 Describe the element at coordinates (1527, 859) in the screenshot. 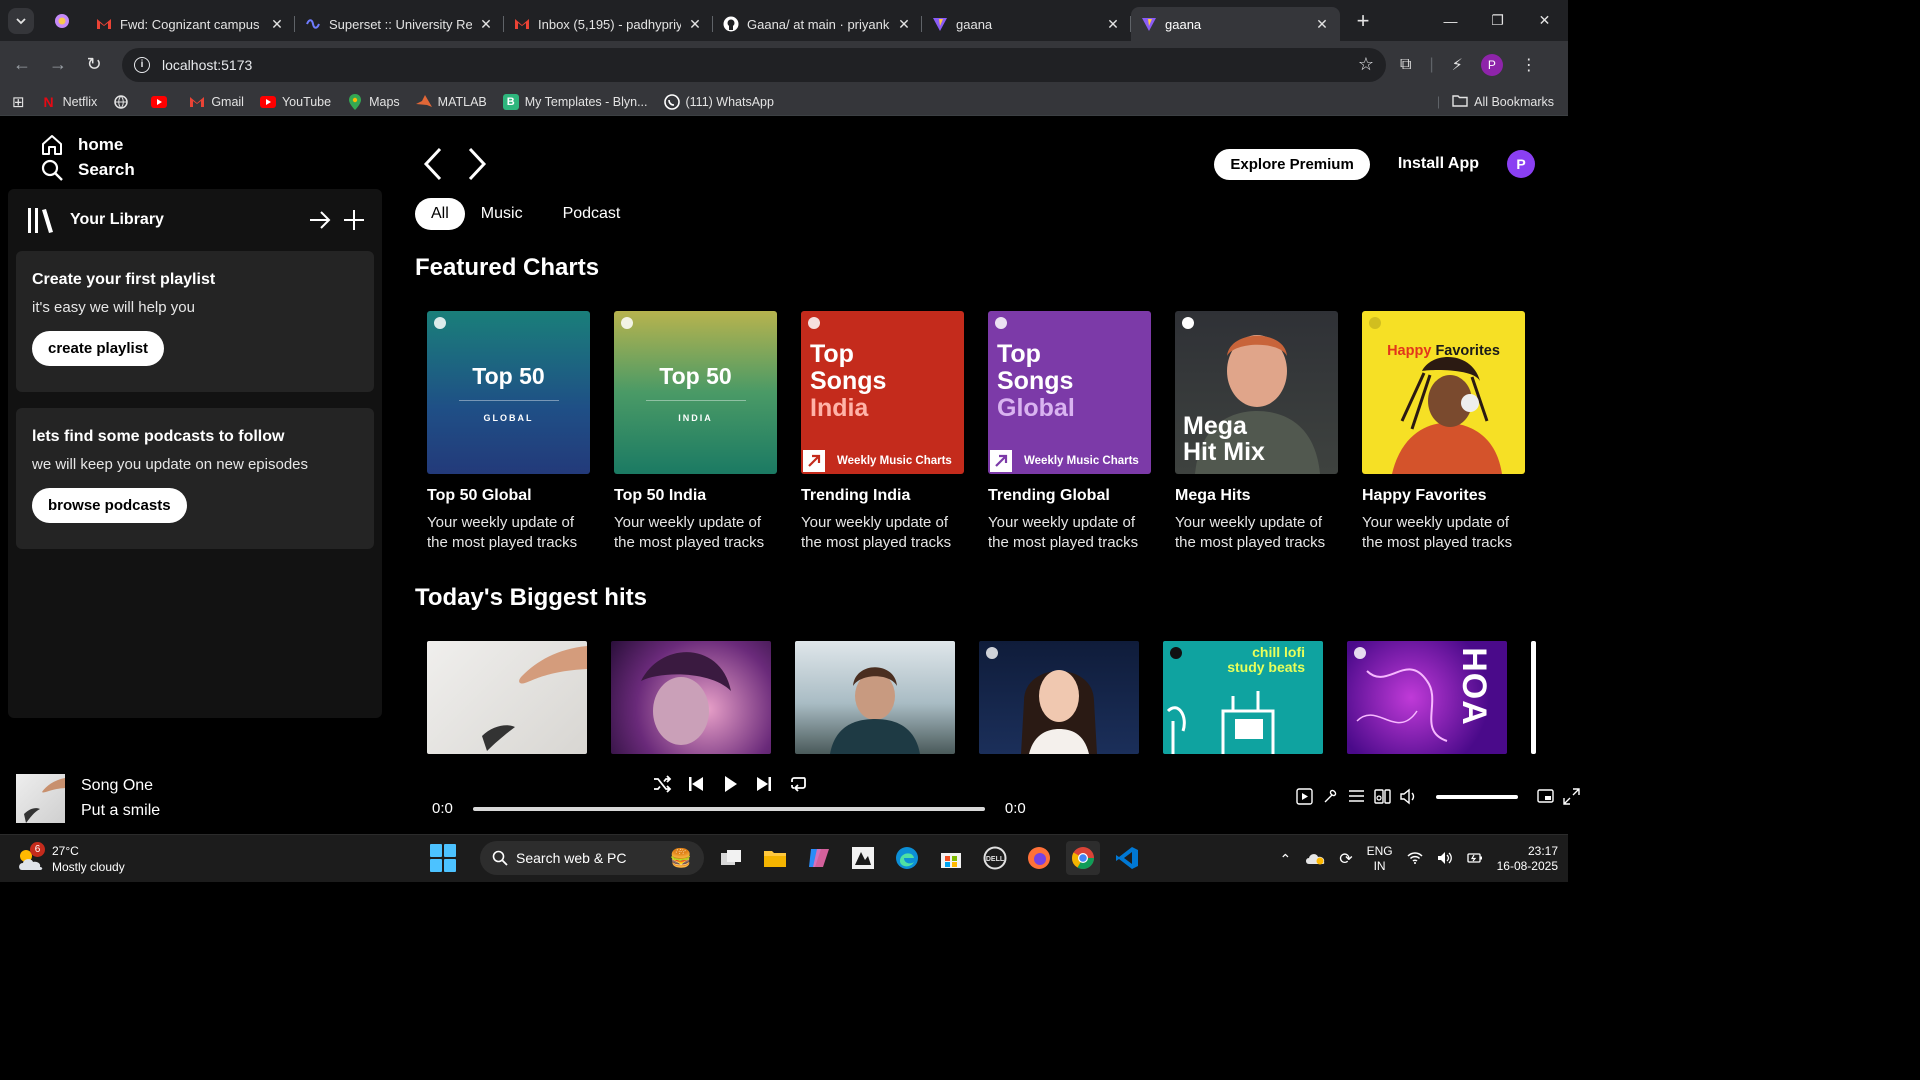

I see `clock: 23:17 16-08-2025` at that location.